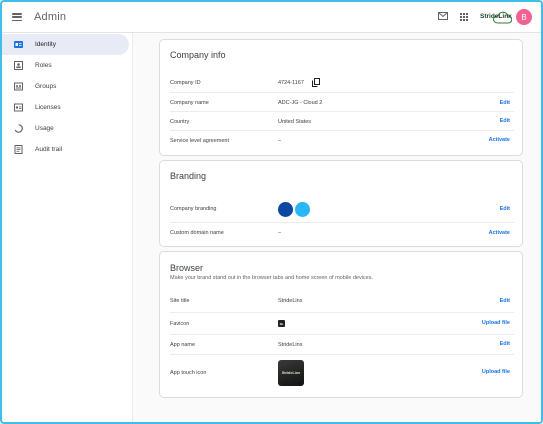  Describe the element at coordinates (280, 141) in the screenshot. I see `service-level-value: –` at that location.